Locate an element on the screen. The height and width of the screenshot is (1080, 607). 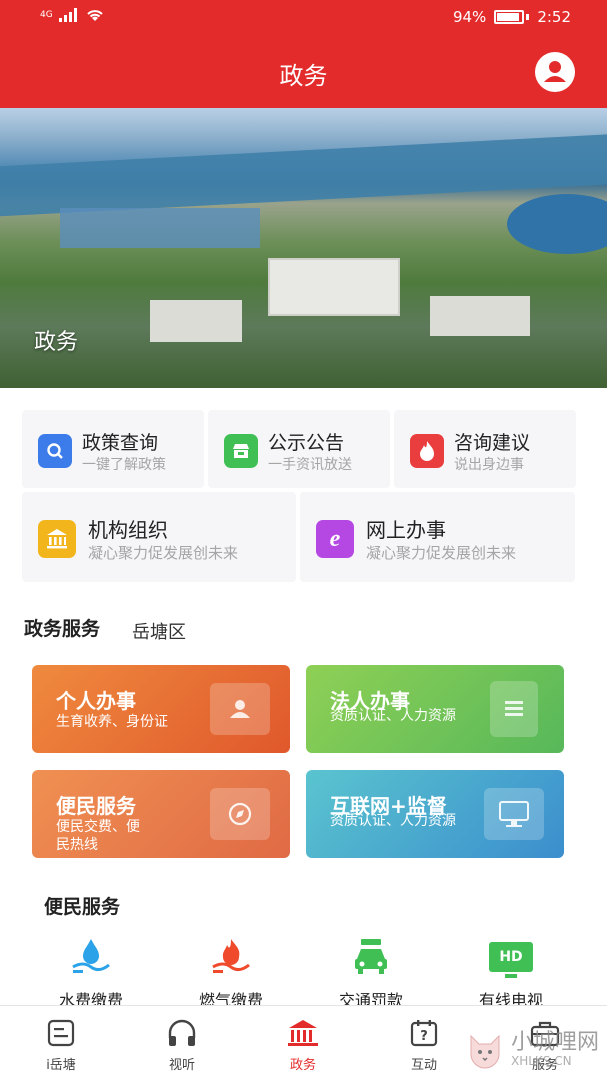
status-bar: 4G 94% 2:52 is located at coordinates (303, 17).